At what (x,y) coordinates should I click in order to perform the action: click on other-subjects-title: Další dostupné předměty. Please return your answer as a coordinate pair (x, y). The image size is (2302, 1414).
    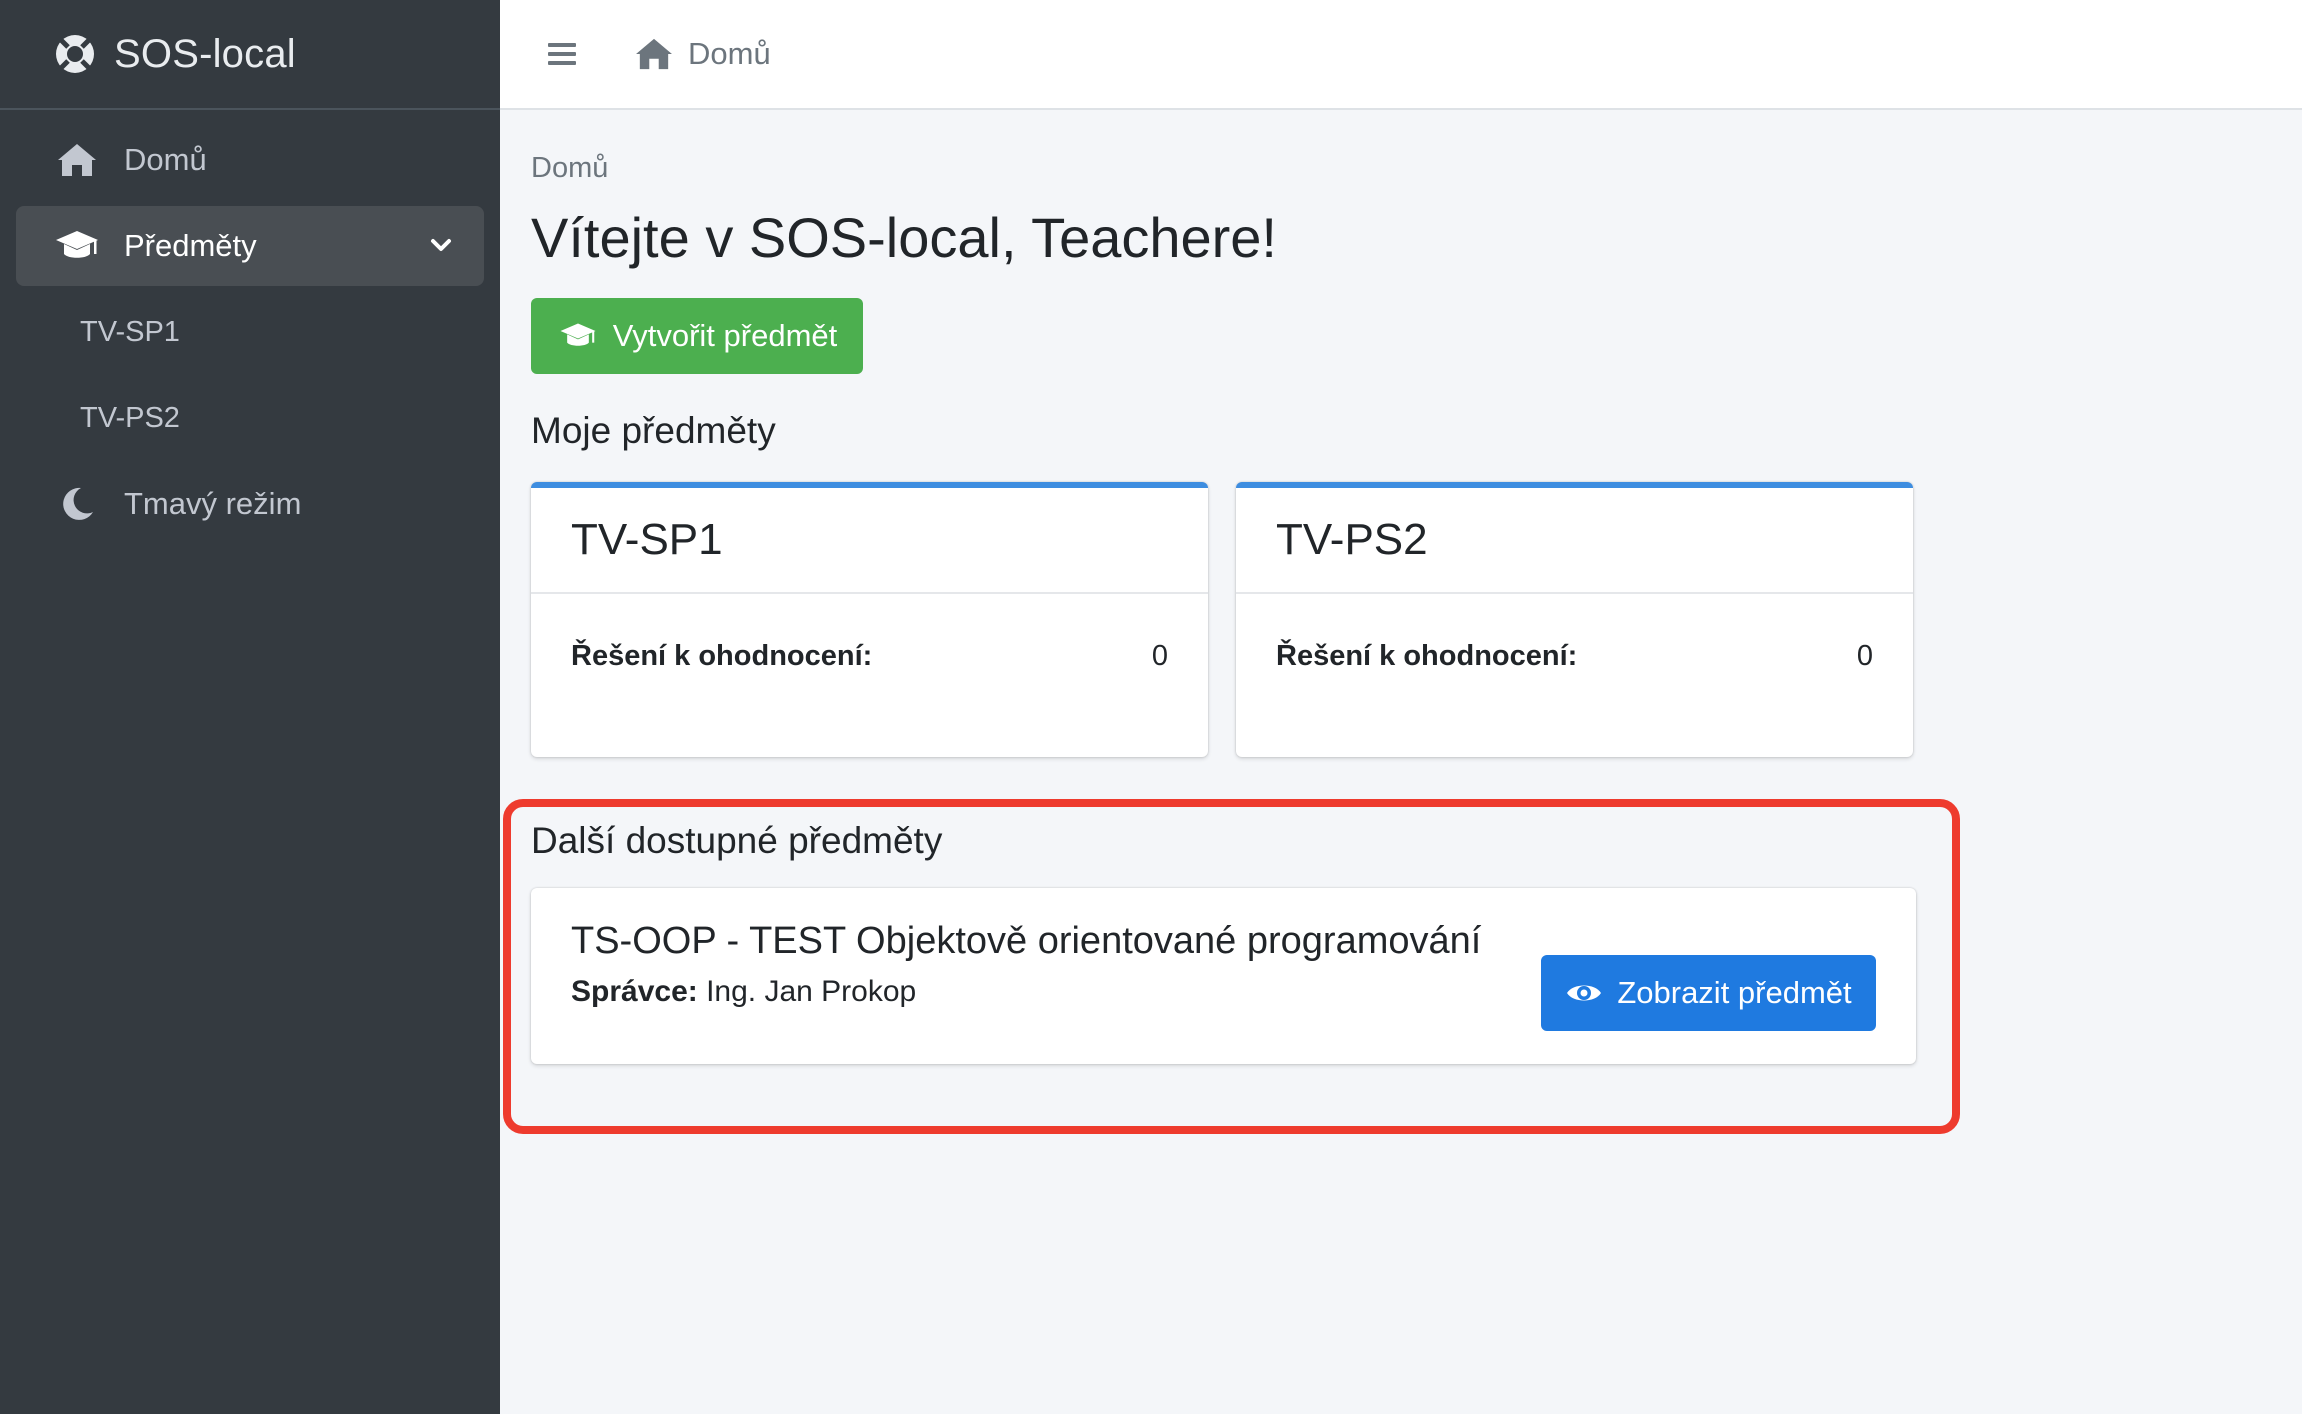
    Looking at the image, I should click on (737, 840).